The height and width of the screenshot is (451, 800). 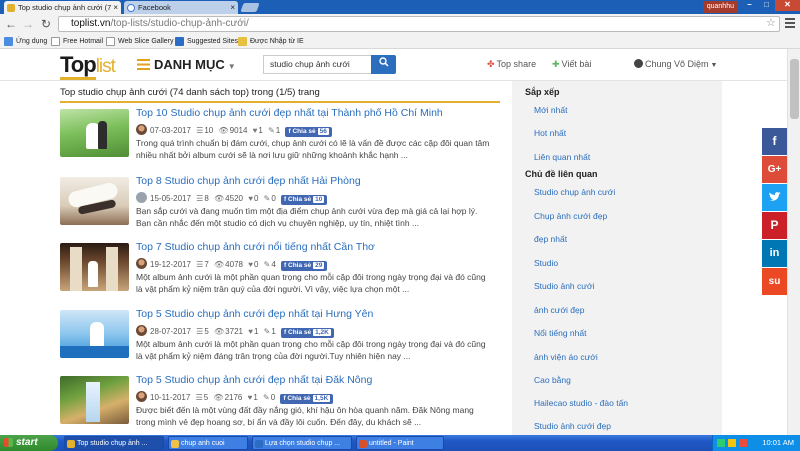 I want to click on facebook-share-icon: f, so click(x=774, y=141).